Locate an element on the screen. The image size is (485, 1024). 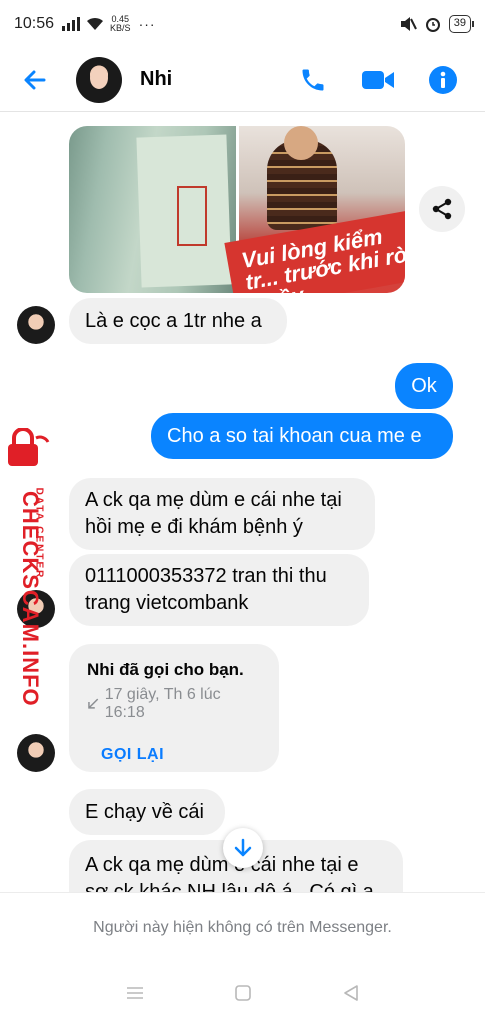
back-nav-icon is located at coordinates (351, 993).